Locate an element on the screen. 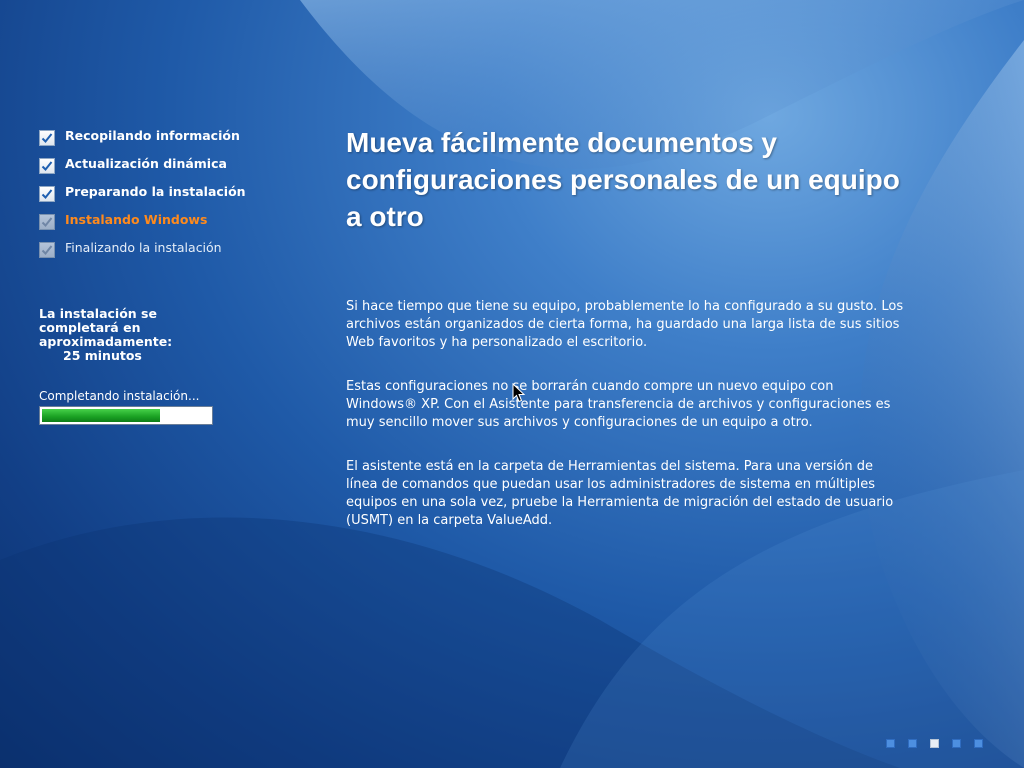 The width and height of the screenshot is (1024, 768). slide-indicator is located at coordinates (934, 743).